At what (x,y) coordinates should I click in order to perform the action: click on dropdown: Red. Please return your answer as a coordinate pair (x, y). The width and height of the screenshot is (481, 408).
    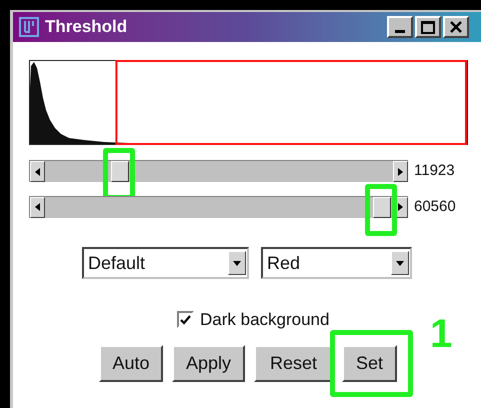
    Looking at the image, I should click on (336, 263).